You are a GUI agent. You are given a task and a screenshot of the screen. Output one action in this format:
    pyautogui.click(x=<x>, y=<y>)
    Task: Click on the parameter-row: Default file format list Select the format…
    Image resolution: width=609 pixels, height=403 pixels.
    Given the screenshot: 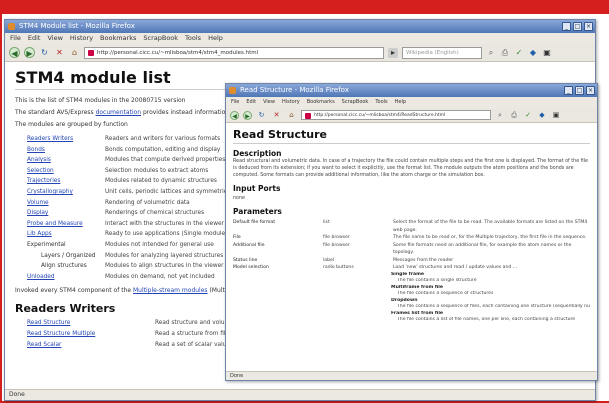 What is the action you would take?
    pyautogui.click(x=411, y=226)
    